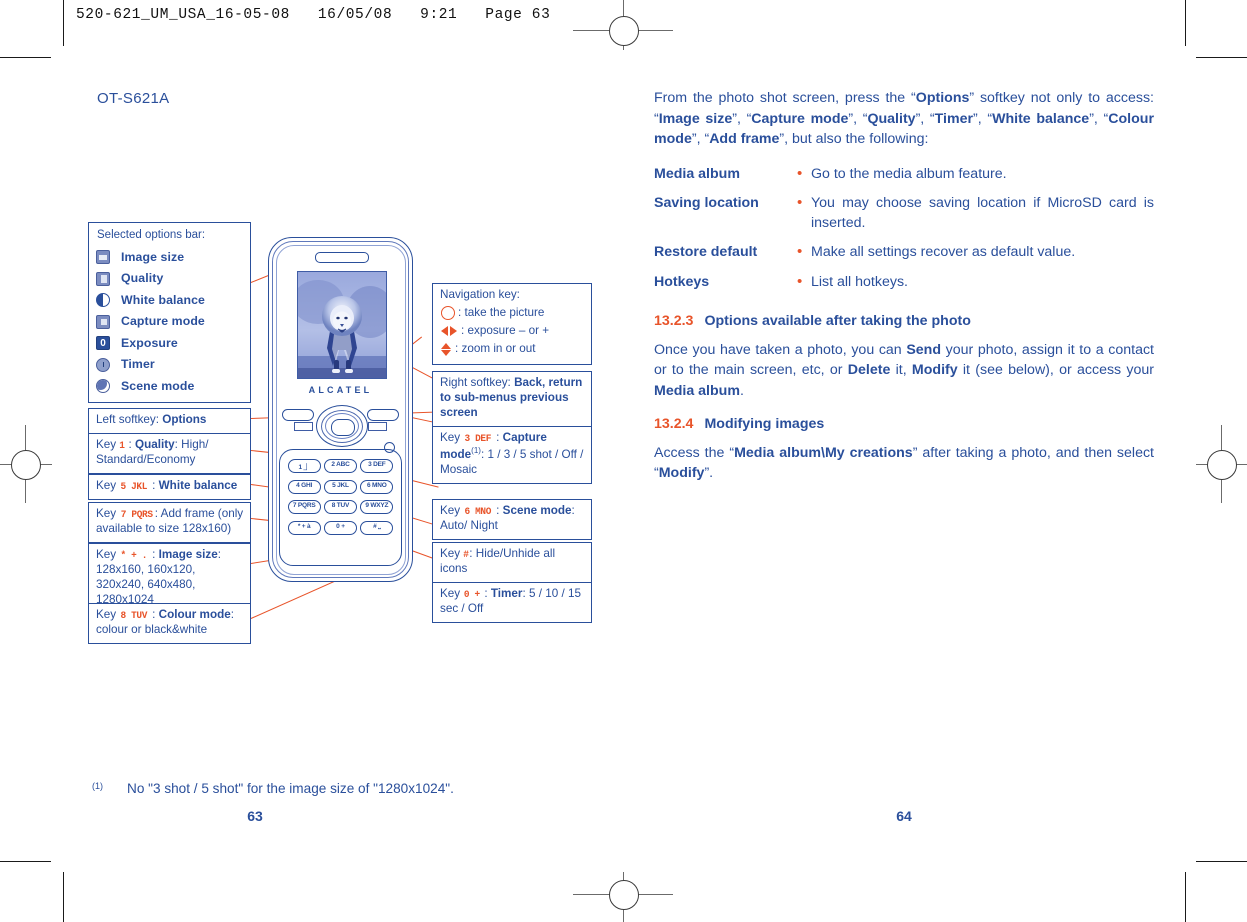 The image size is (1247, 922). What do you see at coordinates (1221, 862) in the screenshot?
I see `crop-mark-bottom-right-h` at bounding box center [1221, 862].